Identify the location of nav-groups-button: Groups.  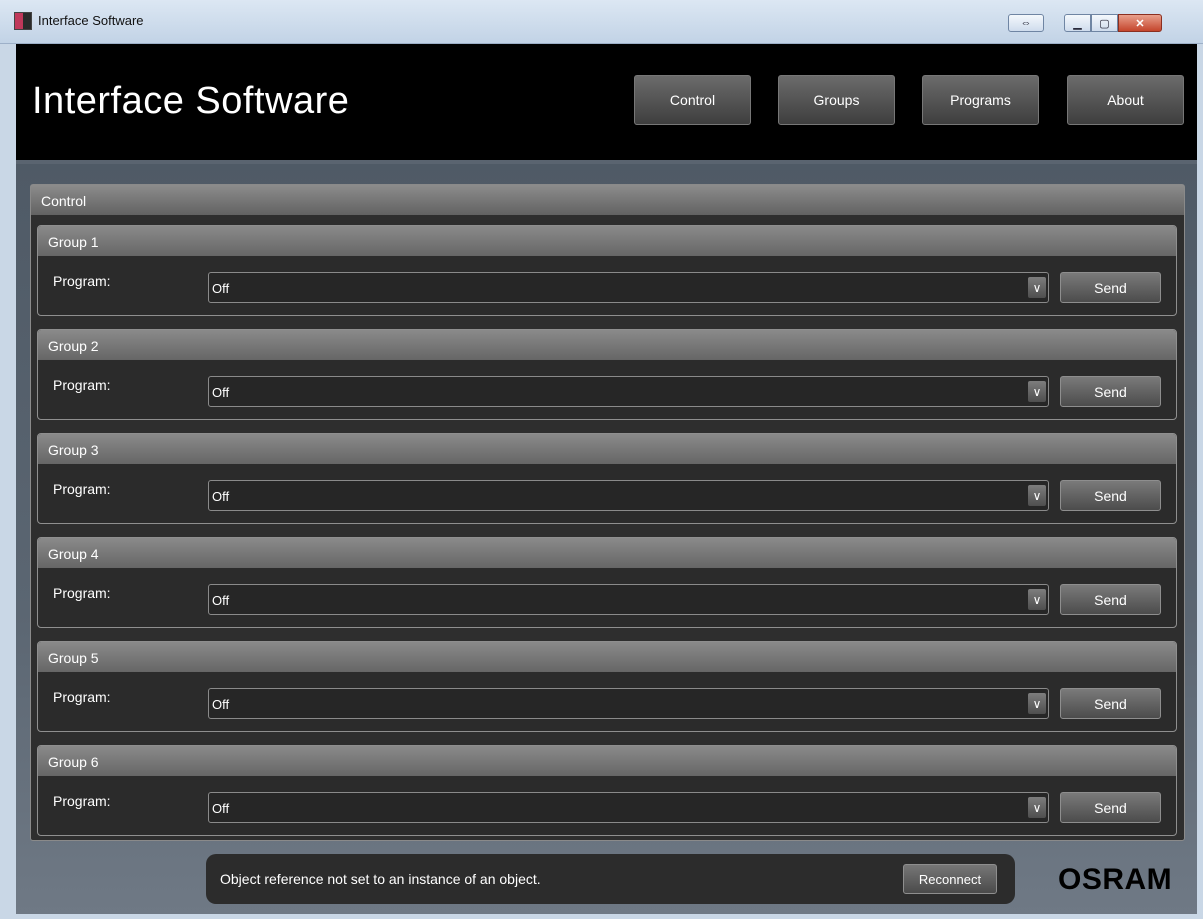
(836, 100).